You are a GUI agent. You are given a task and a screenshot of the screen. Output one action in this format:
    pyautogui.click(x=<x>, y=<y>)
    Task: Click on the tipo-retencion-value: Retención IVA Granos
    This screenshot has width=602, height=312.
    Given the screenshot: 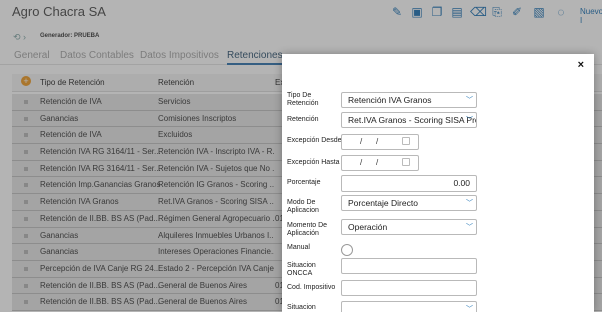 What is the action you would take?
    pyautogui.click(x=390, y=100)
    